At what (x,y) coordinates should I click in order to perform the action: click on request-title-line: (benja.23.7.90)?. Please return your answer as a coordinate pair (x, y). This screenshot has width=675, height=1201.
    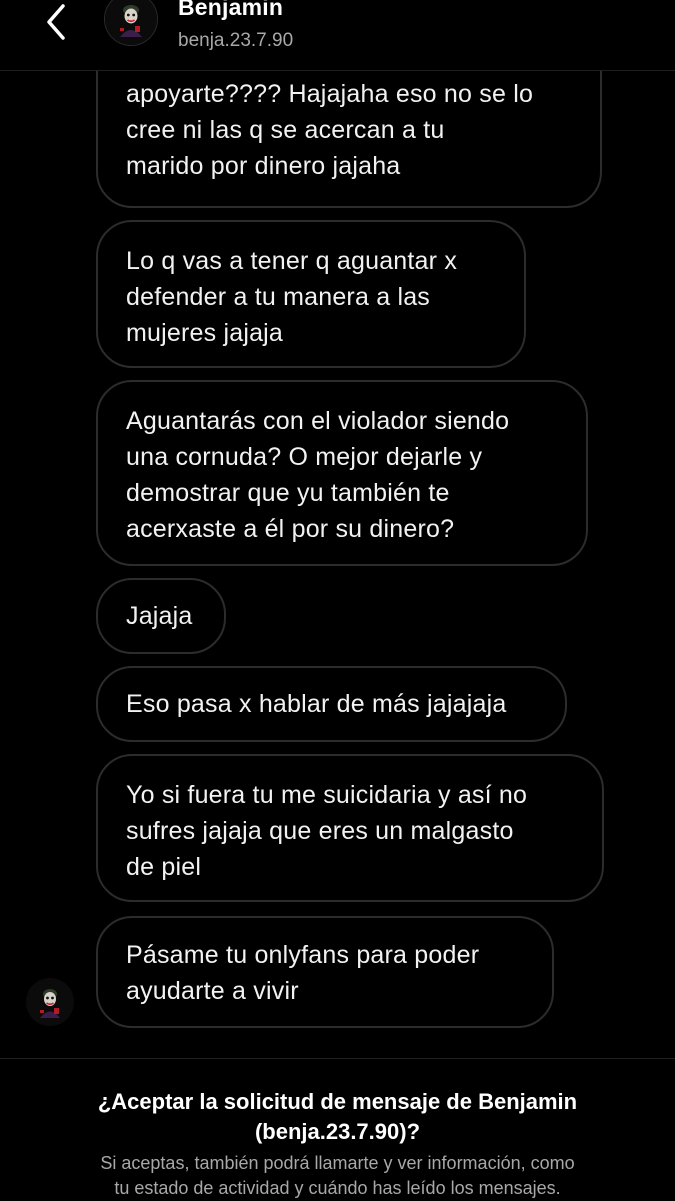
    Looking at the image, I should click on (337, 1131).